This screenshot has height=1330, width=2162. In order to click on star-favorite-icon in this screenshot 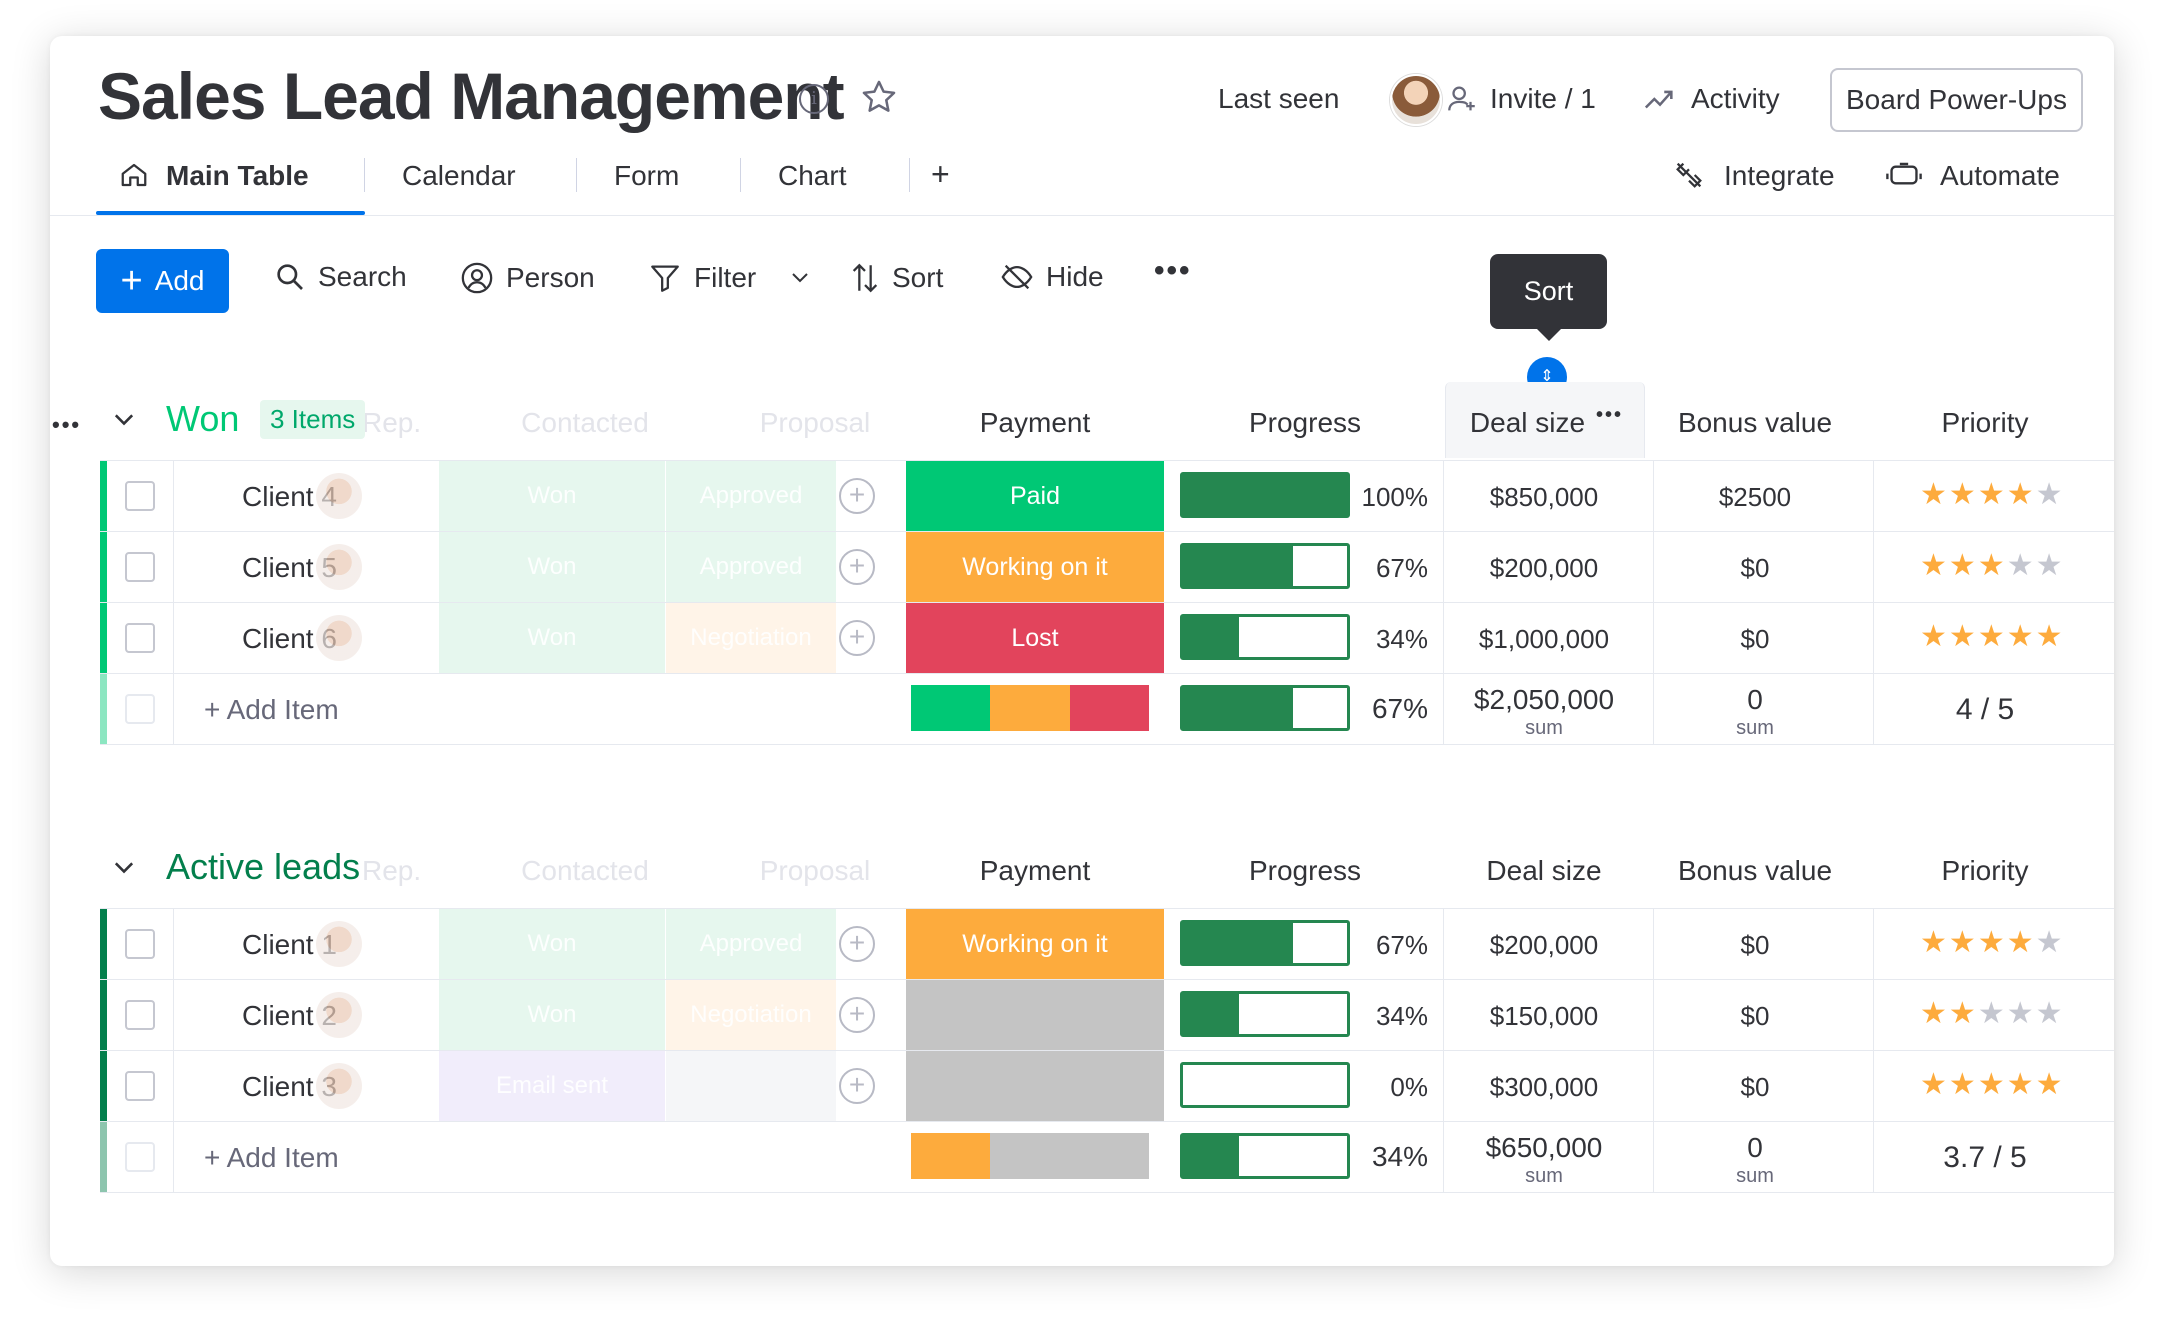, I will do `click(879, 99)`.